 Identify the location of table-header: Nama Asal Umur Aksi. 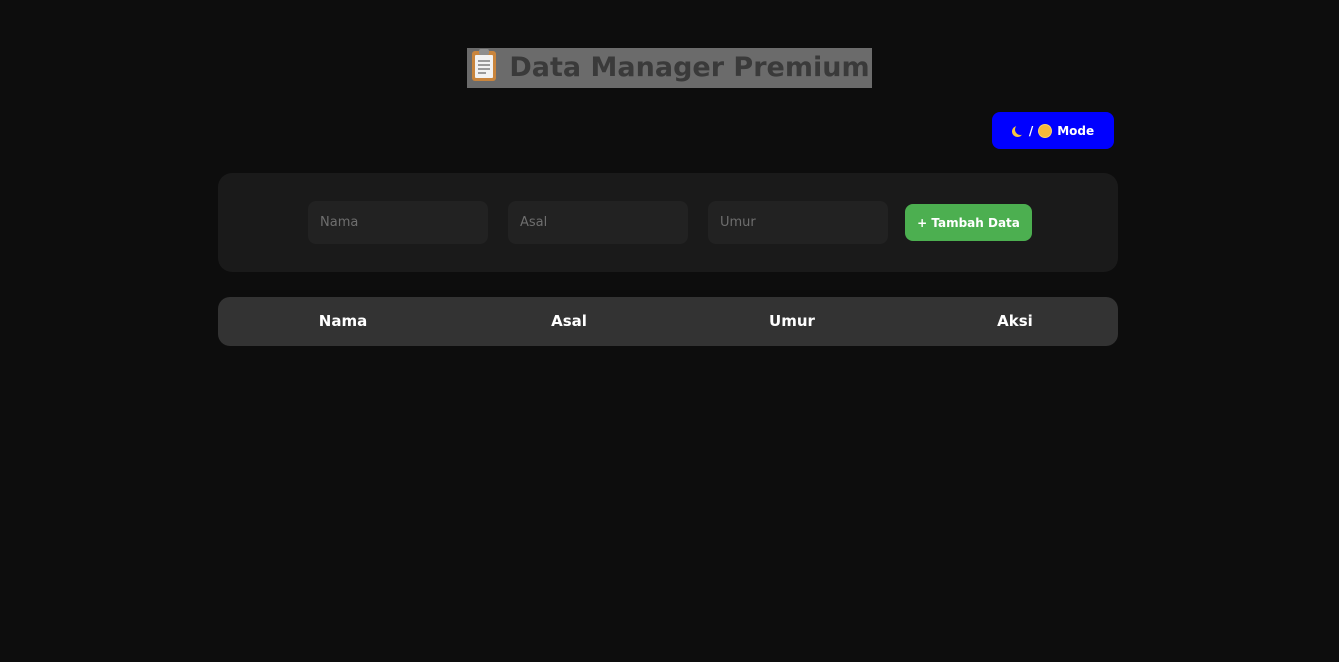
(668, 321).